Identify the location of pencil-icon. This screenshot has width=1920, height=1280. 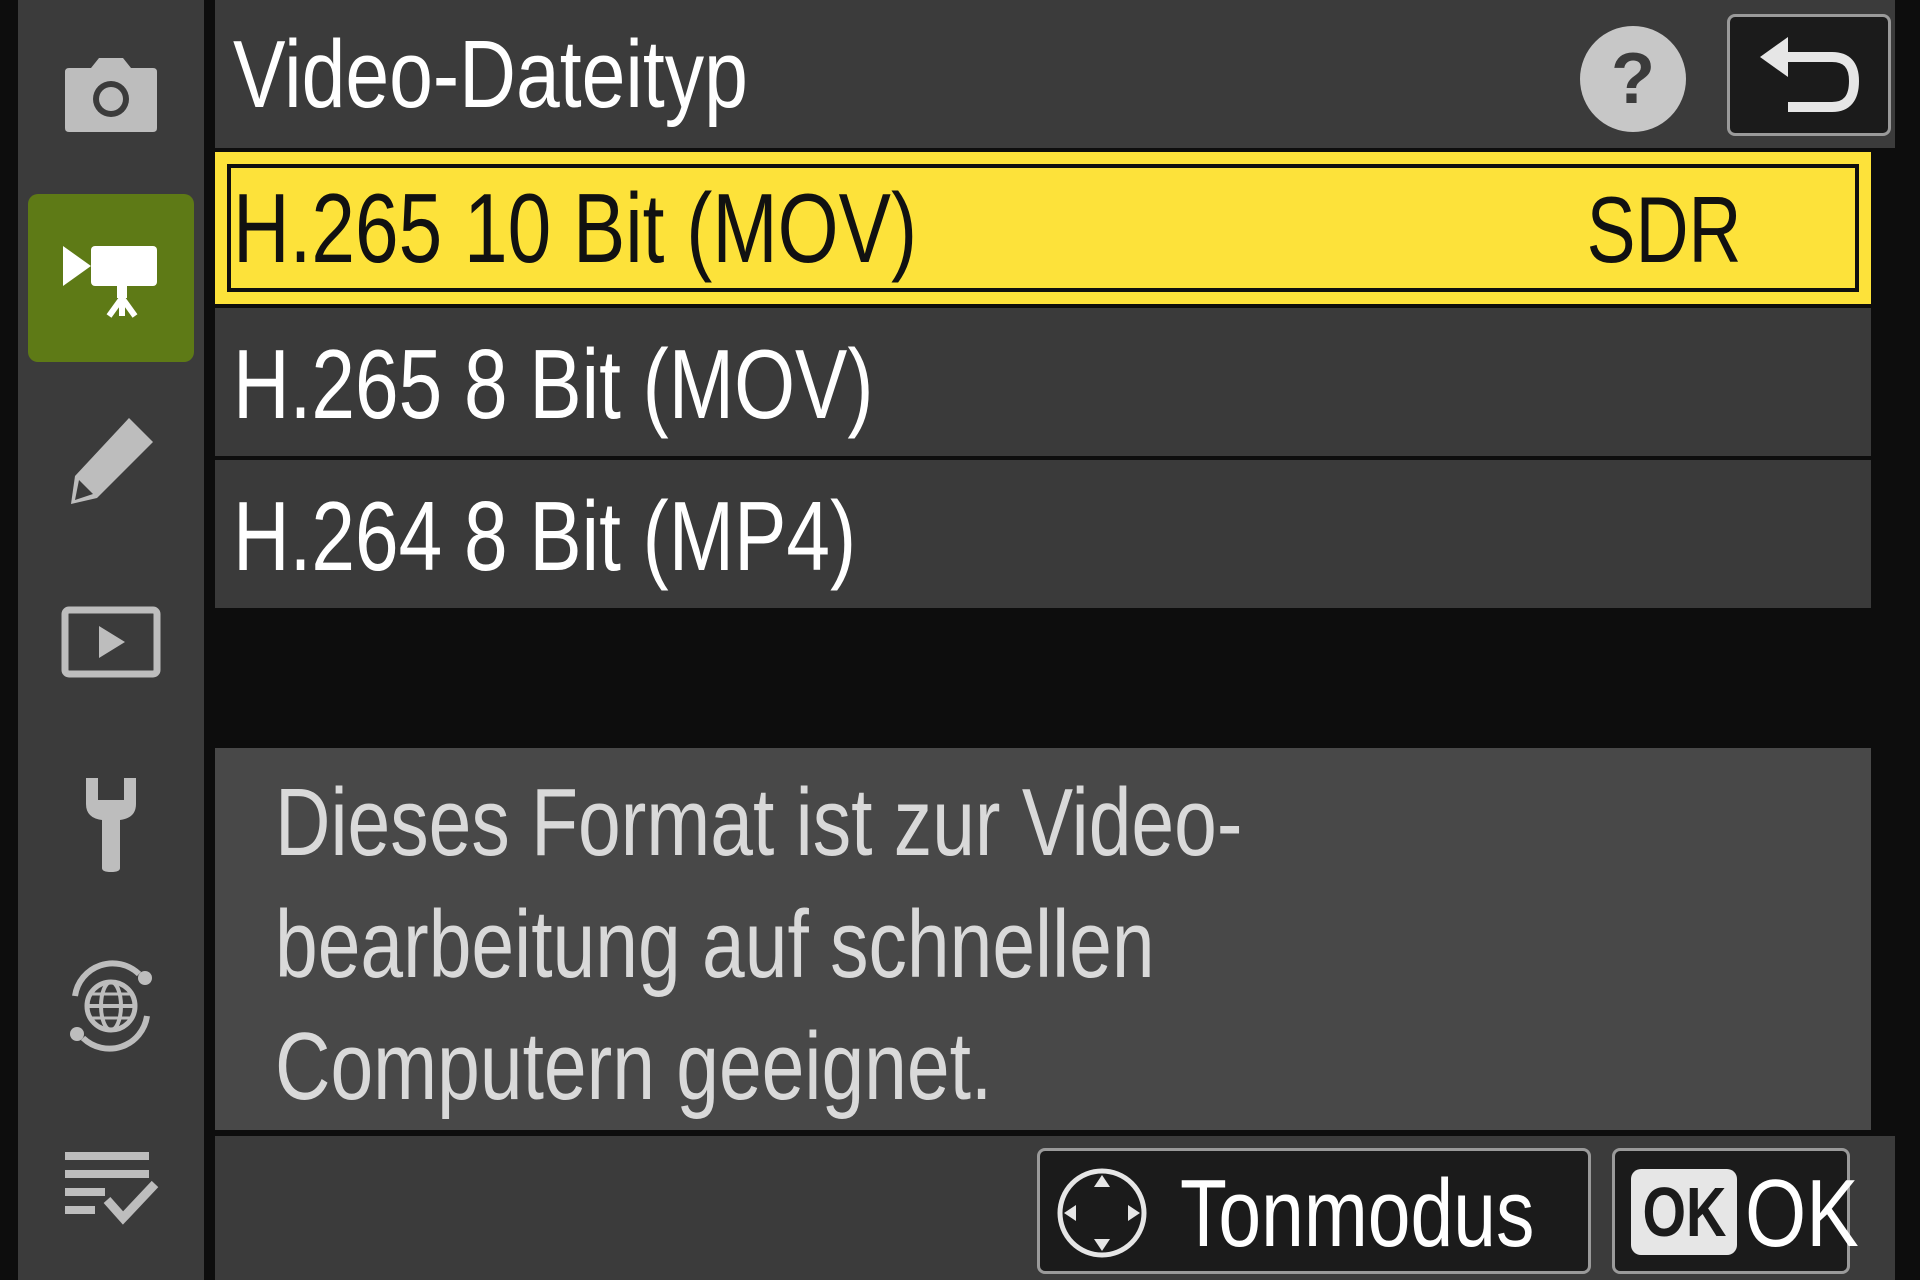
(112, 461).